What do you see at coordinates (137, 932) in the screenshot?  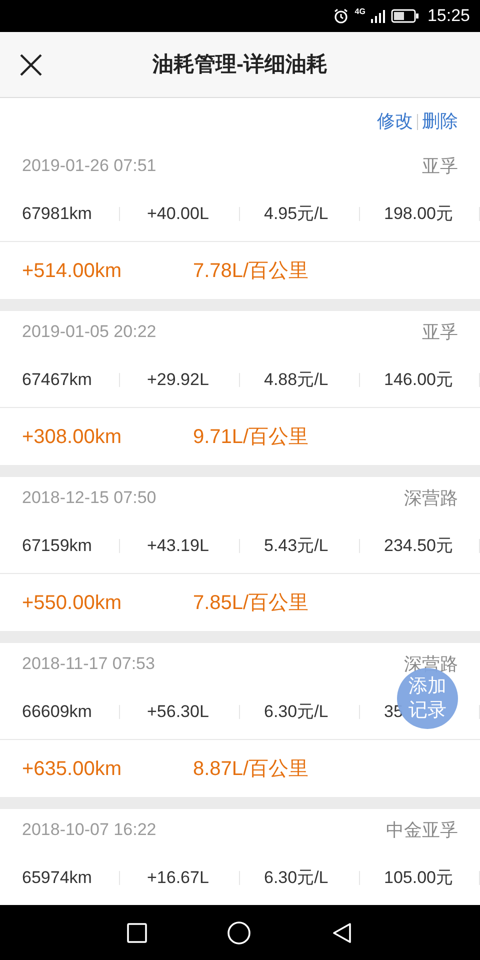 I see `recent-apps-icon` at bounding box center [137, 932].